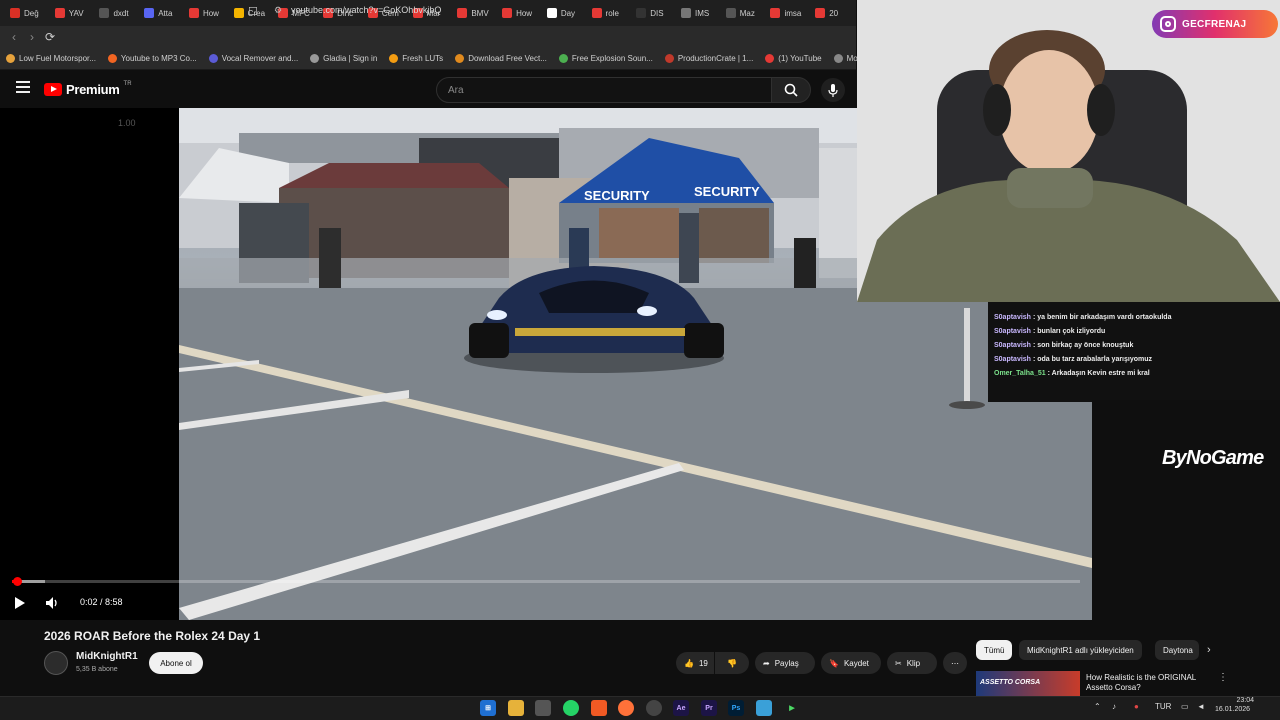  Describe the element at coordinates (851, 663) in the screenshot. I see `save-button: 🔖 Kaydet` at that location.